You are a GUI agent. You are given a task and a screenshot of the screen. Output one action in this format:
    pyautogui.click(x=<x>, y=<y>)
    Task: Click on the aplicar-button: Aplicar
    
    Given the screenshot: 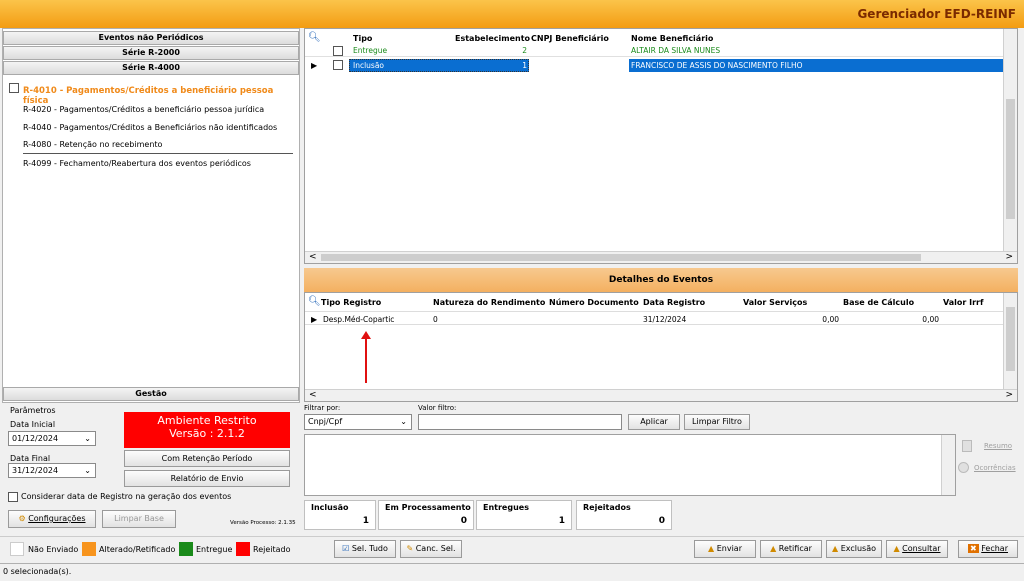 What is the action you would take?
    pyautogui.click(x=654, y=422)
    